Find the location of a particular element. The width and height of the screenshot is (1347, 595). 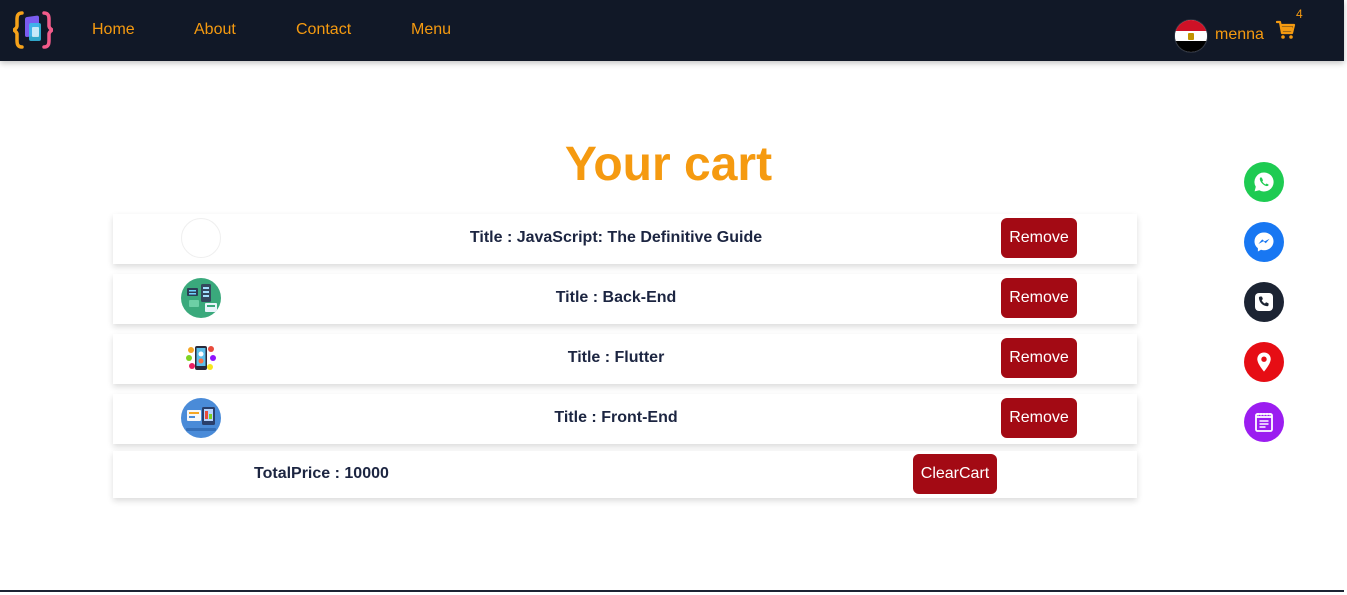

whatsapp-icon is located at coordinates (1264, 182).